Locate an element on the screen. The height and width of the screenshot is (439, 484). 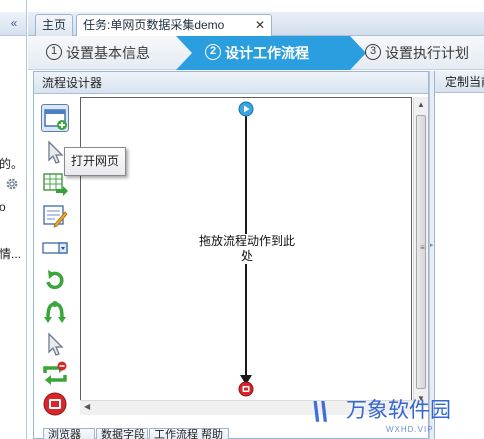
step-label: 设置执行计划 is located at coordinates (427, 53).